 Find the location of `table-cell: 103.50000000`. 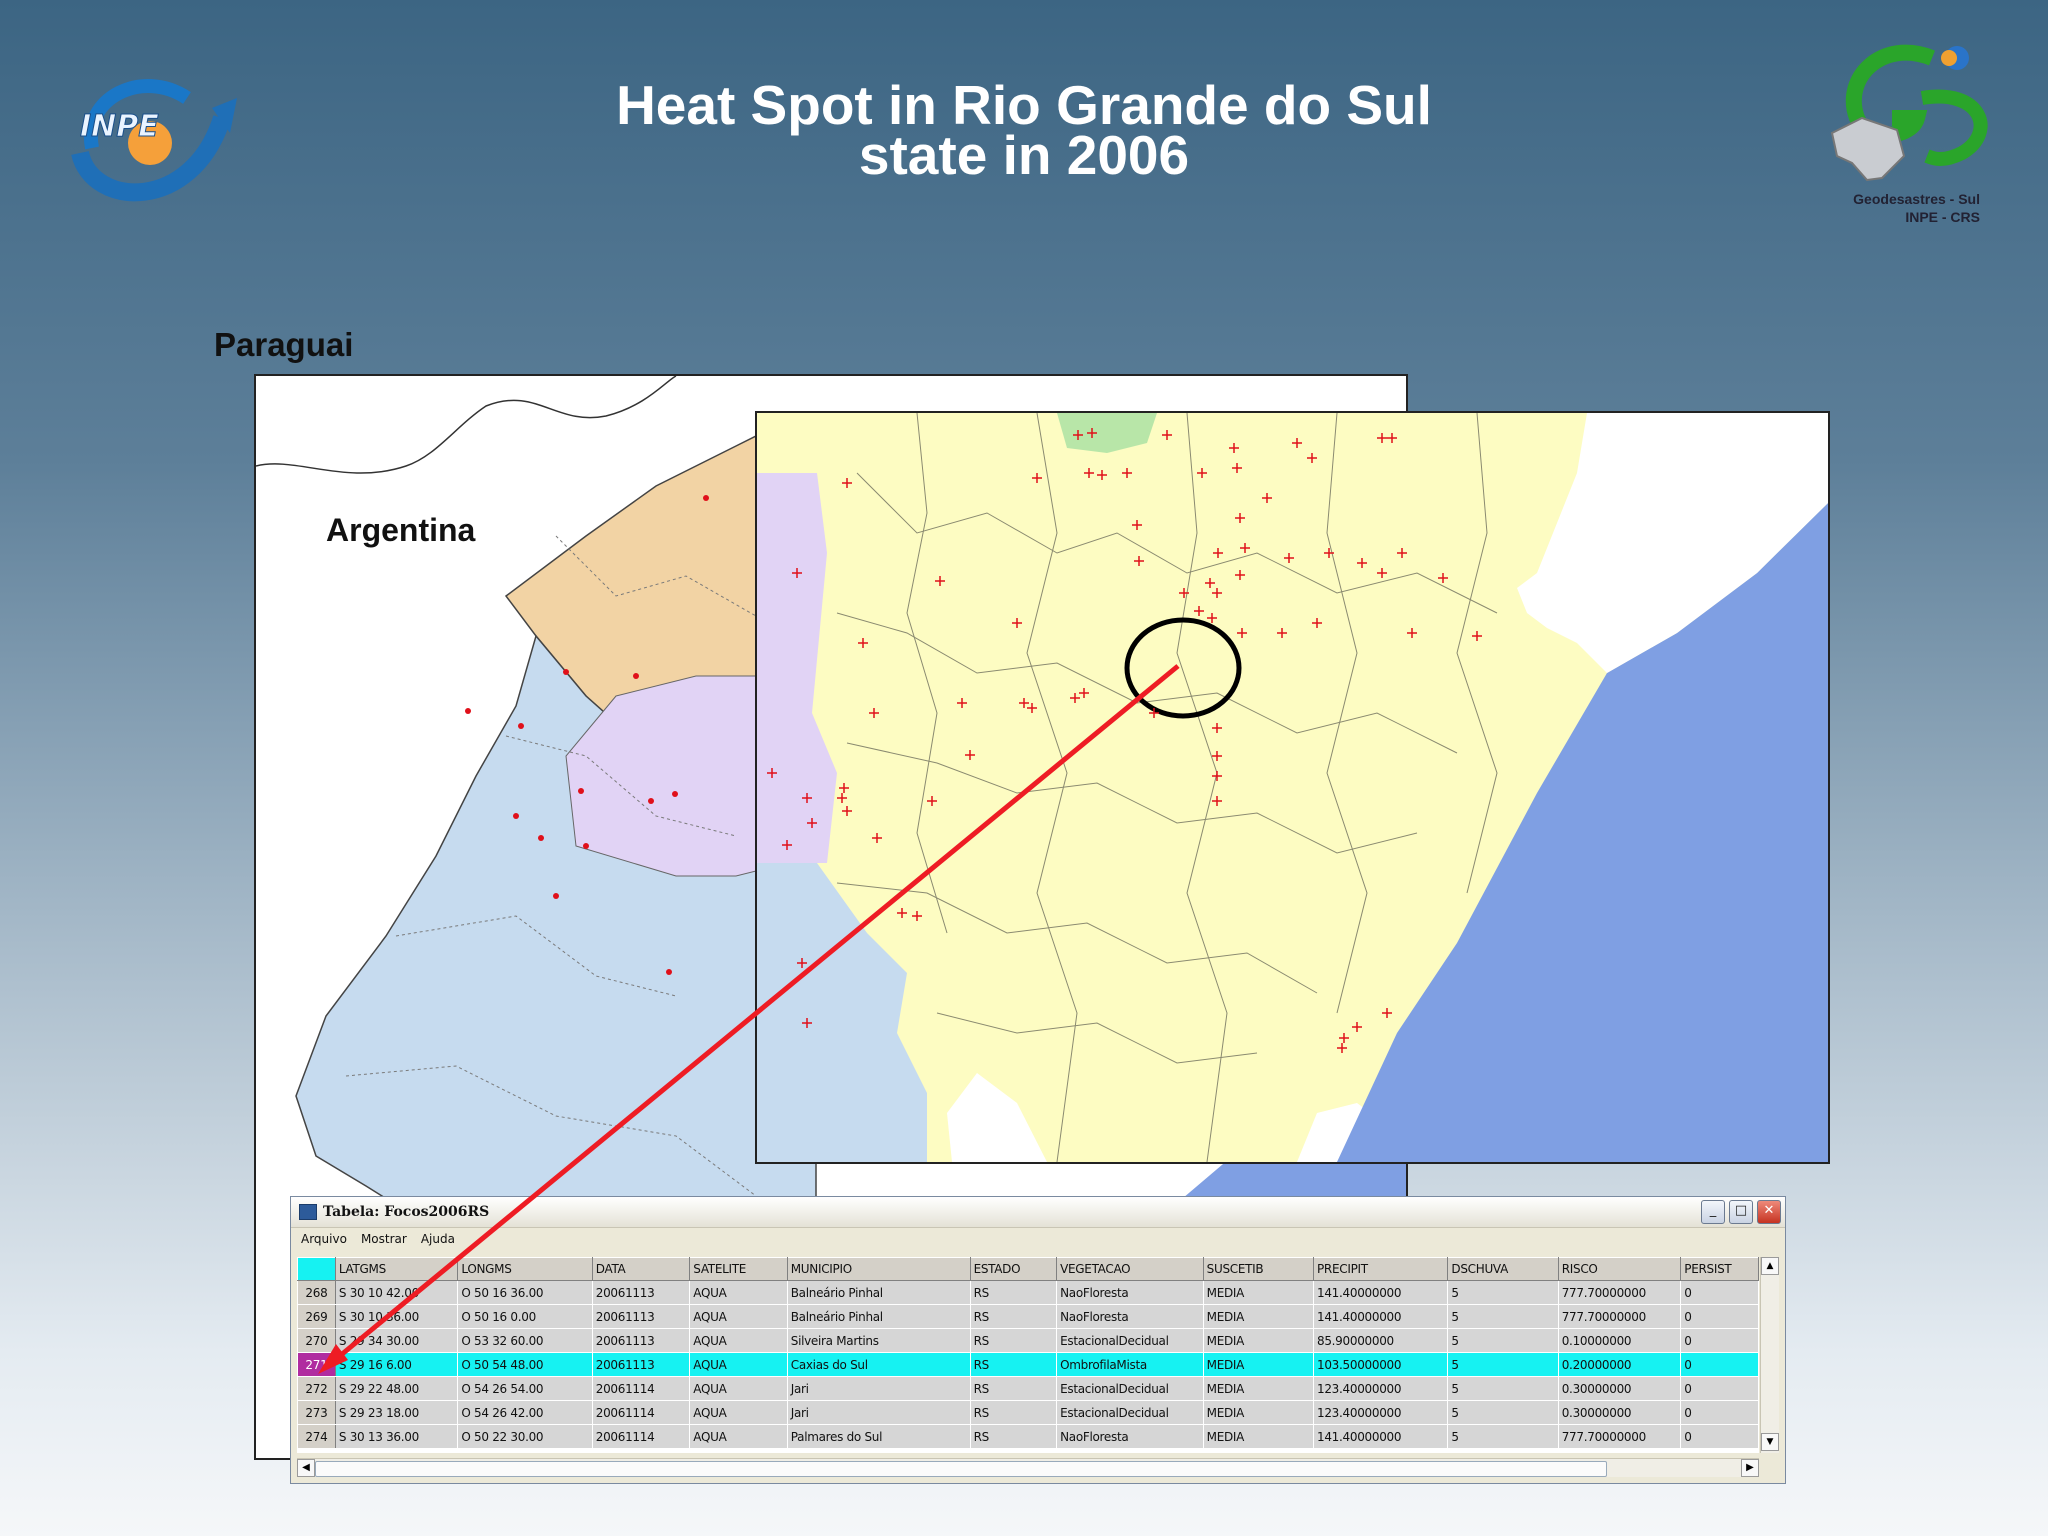

table-cell: 103.50000000 is located at coordinates (1380, 1364).